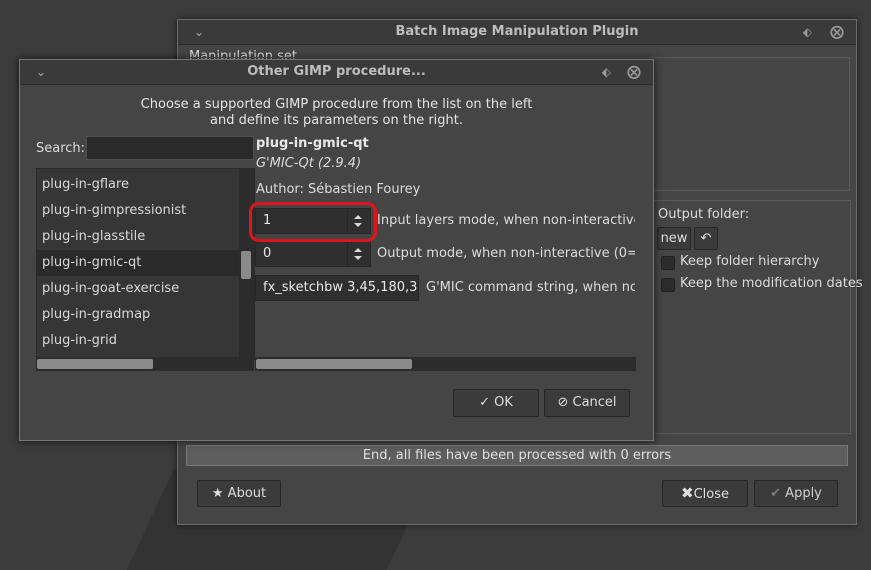 The height and width of the screenshot is (570, 871). I want to click on search-label: Search:, so click(61, 148).